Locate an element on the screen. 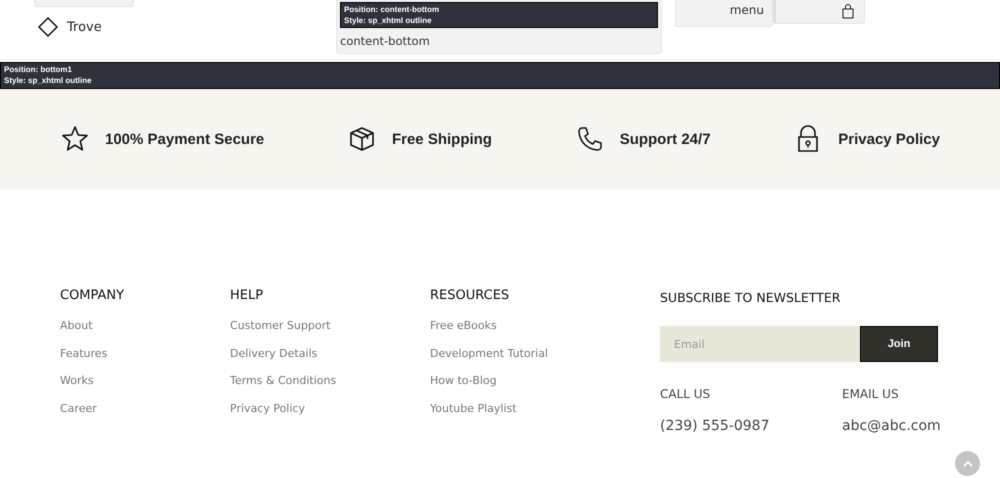 This screenshot has height=478, width=1000. footer-link: Career is located at coordinates (78, 409).